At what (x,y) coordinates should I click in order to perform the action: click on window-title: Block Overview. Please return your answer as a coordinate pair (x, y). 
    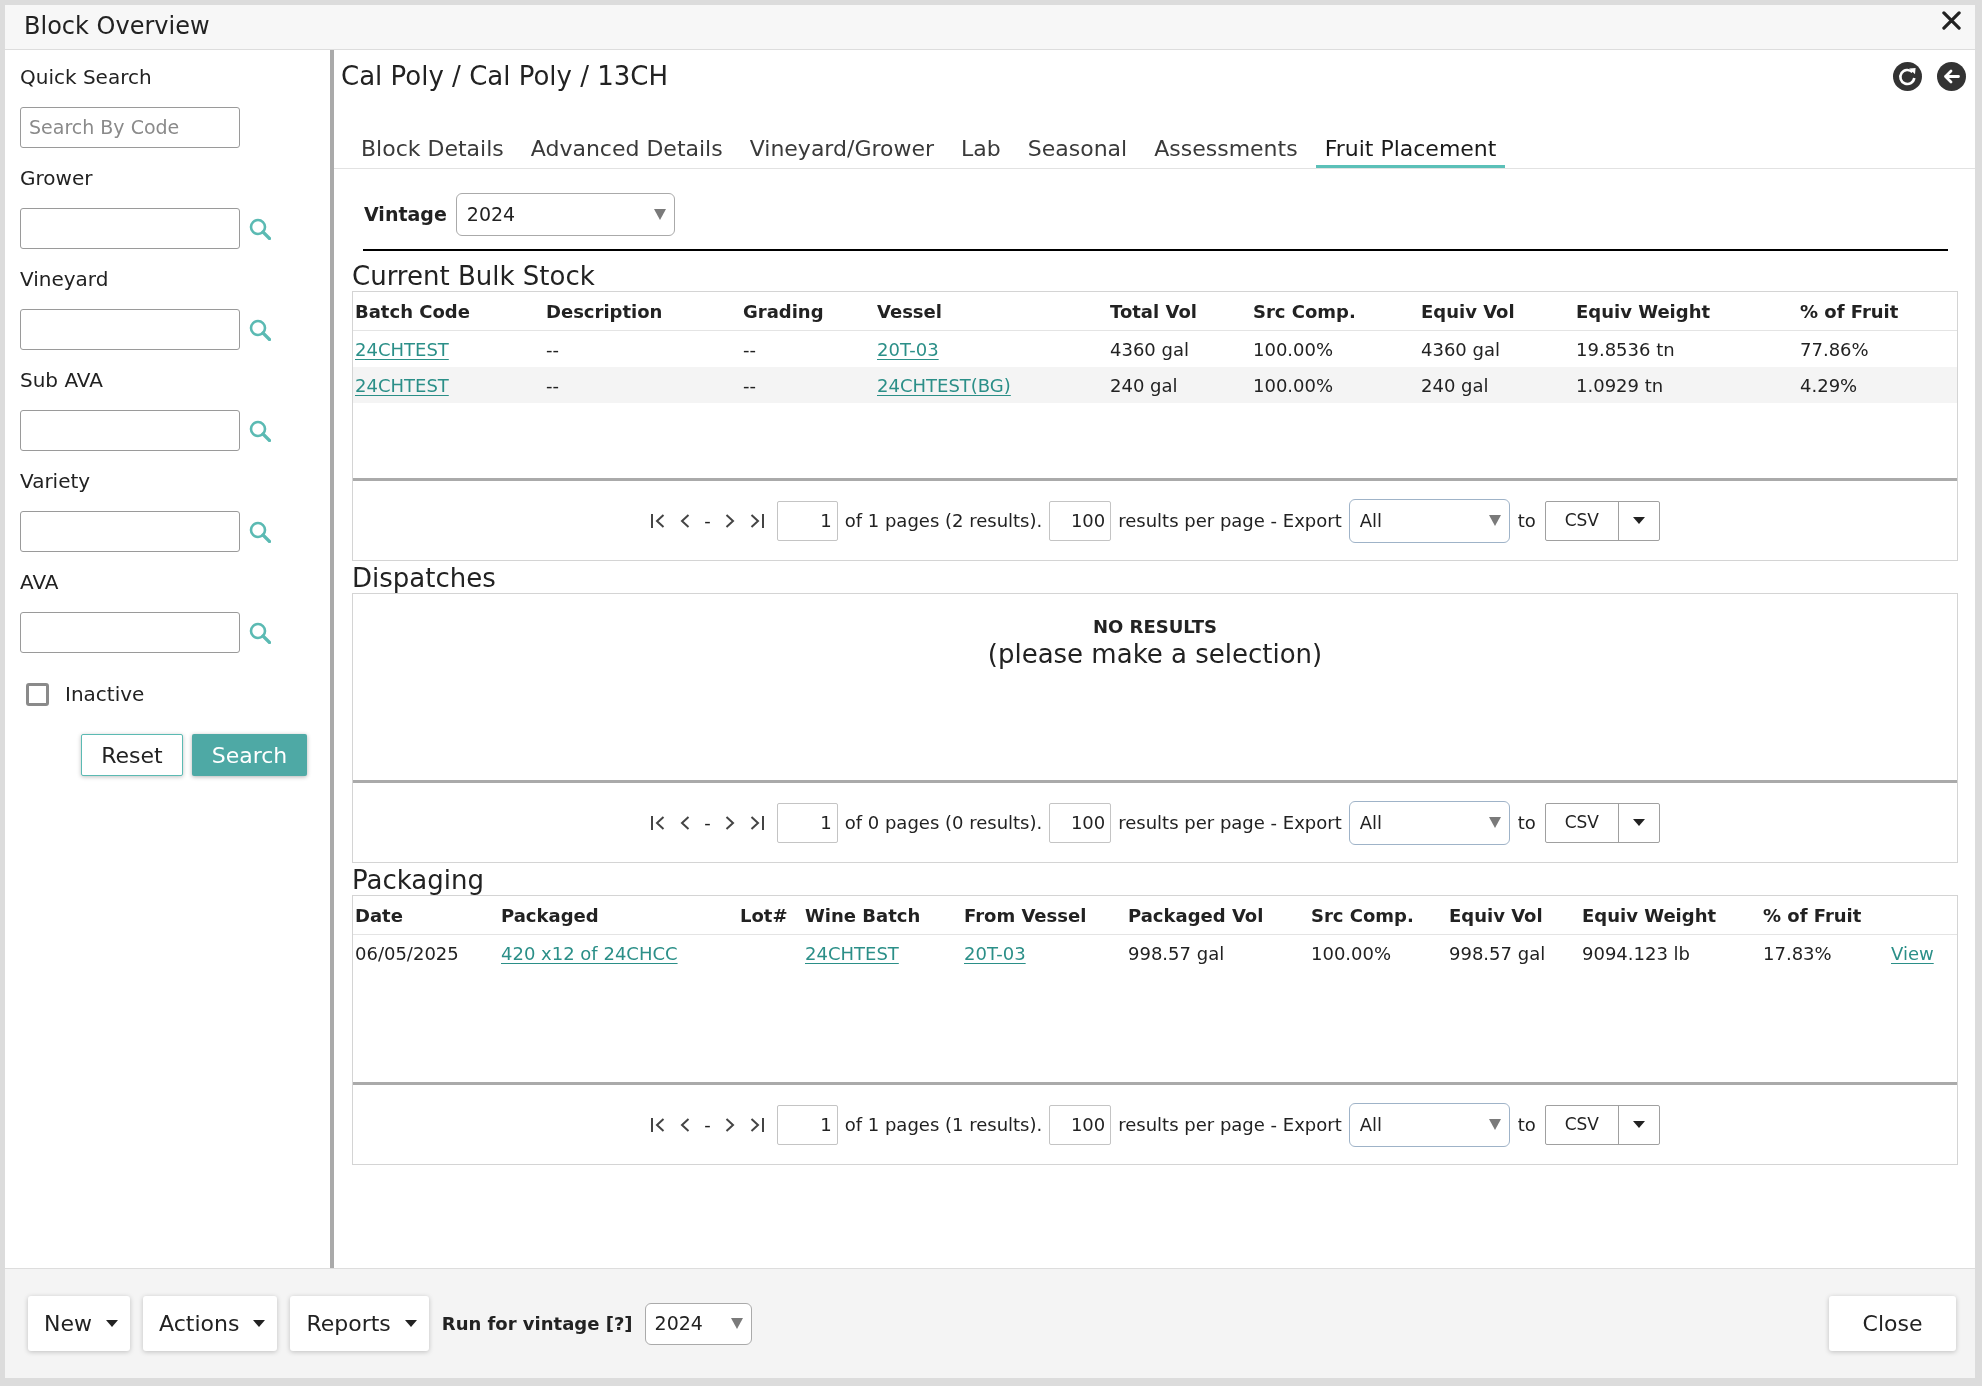
    Looking at the image, I should click on (117, 26).